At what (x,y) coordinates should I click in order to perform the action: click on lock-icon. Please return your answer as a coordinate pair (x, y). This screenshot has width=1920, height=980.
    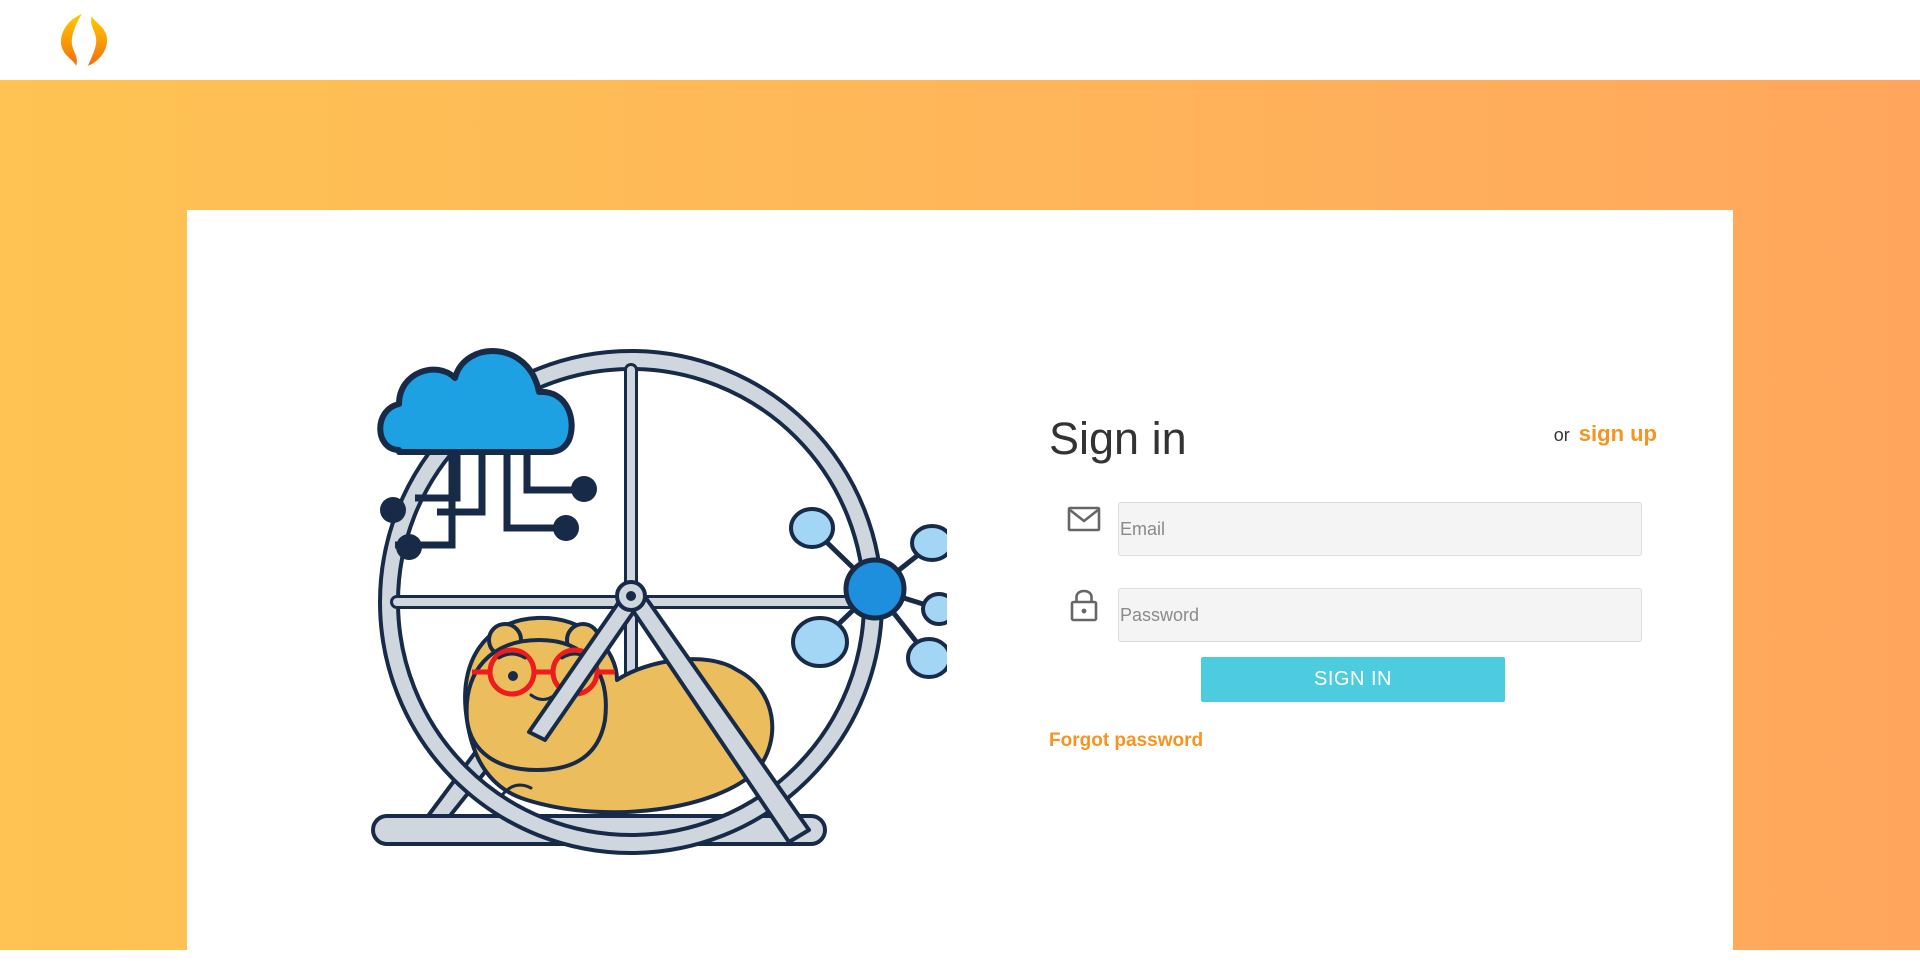
    Looking at the image, I should click on (1084, 605).